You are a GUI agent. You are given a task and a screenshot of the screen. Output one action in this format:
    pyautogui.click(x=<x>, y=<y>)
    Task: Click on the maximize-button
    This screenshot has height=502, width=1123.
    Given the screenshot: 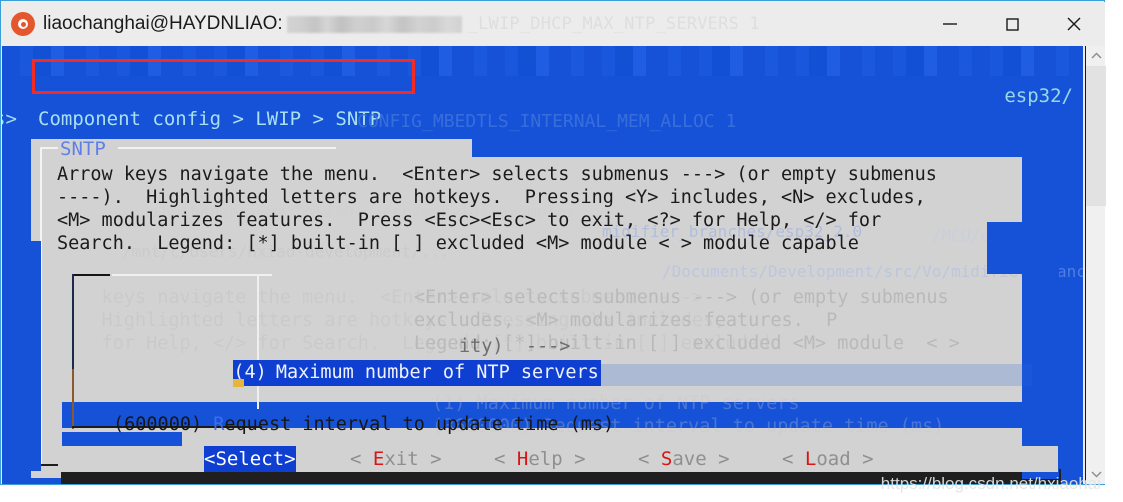 What is the action you would take?
    pyautogui.click(x=1012, y=24)
    